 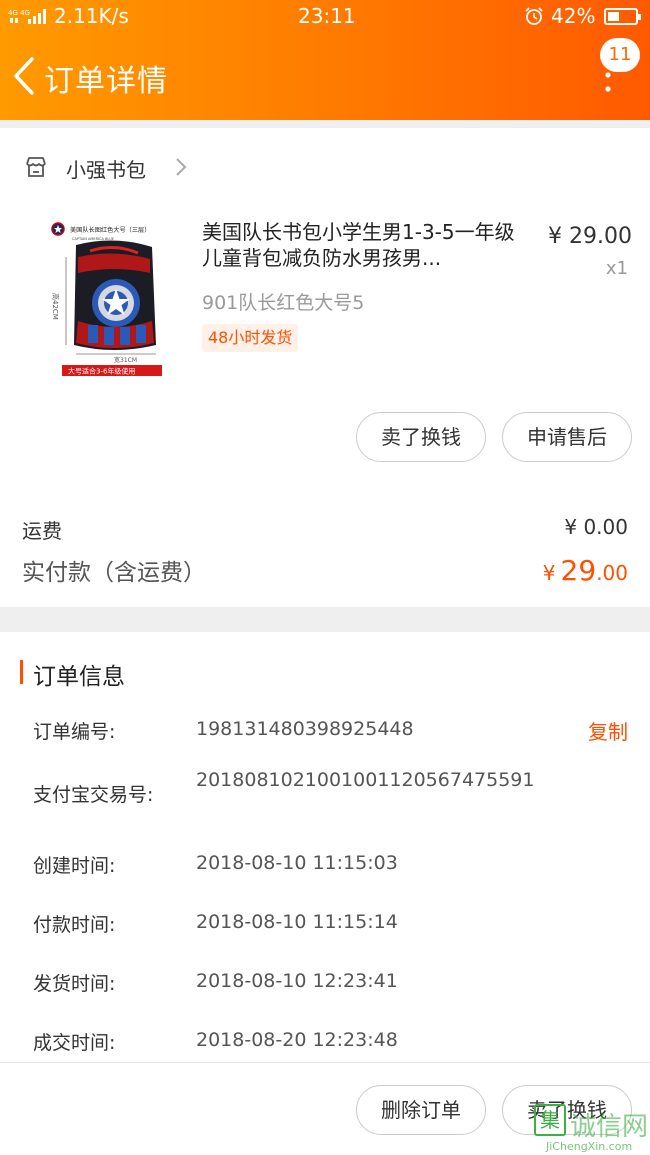 What do you see at coordinates (101, 371) in the screenshot?
I see `image-label-bottom: 大号适合3-6年级使用` at bounding box center [101, 371].